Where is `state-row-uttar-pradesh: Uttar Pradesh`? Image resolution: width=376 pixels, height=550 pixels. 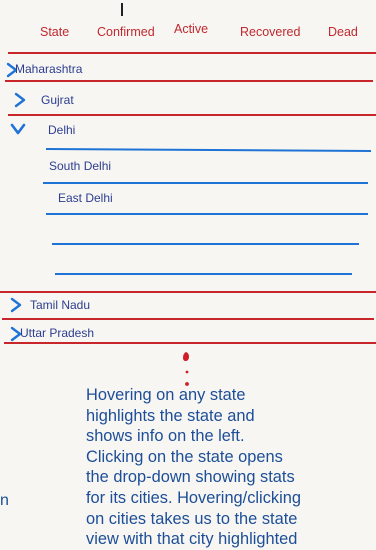 state-row-uttar-pradesh: Uttar Pradesh is located at coordinates (188, 333).